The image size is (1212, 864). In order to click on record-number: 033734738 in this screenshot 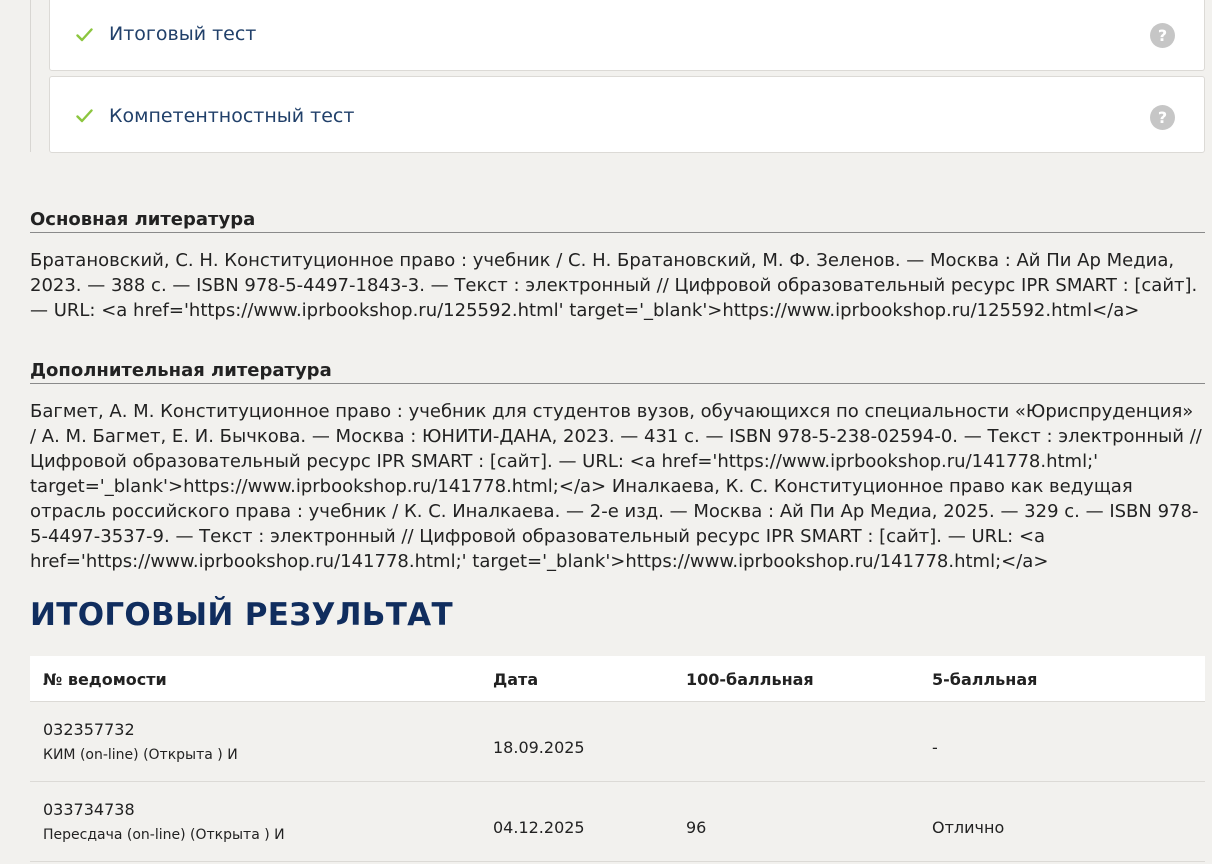, I will do `click(89, 809)`.